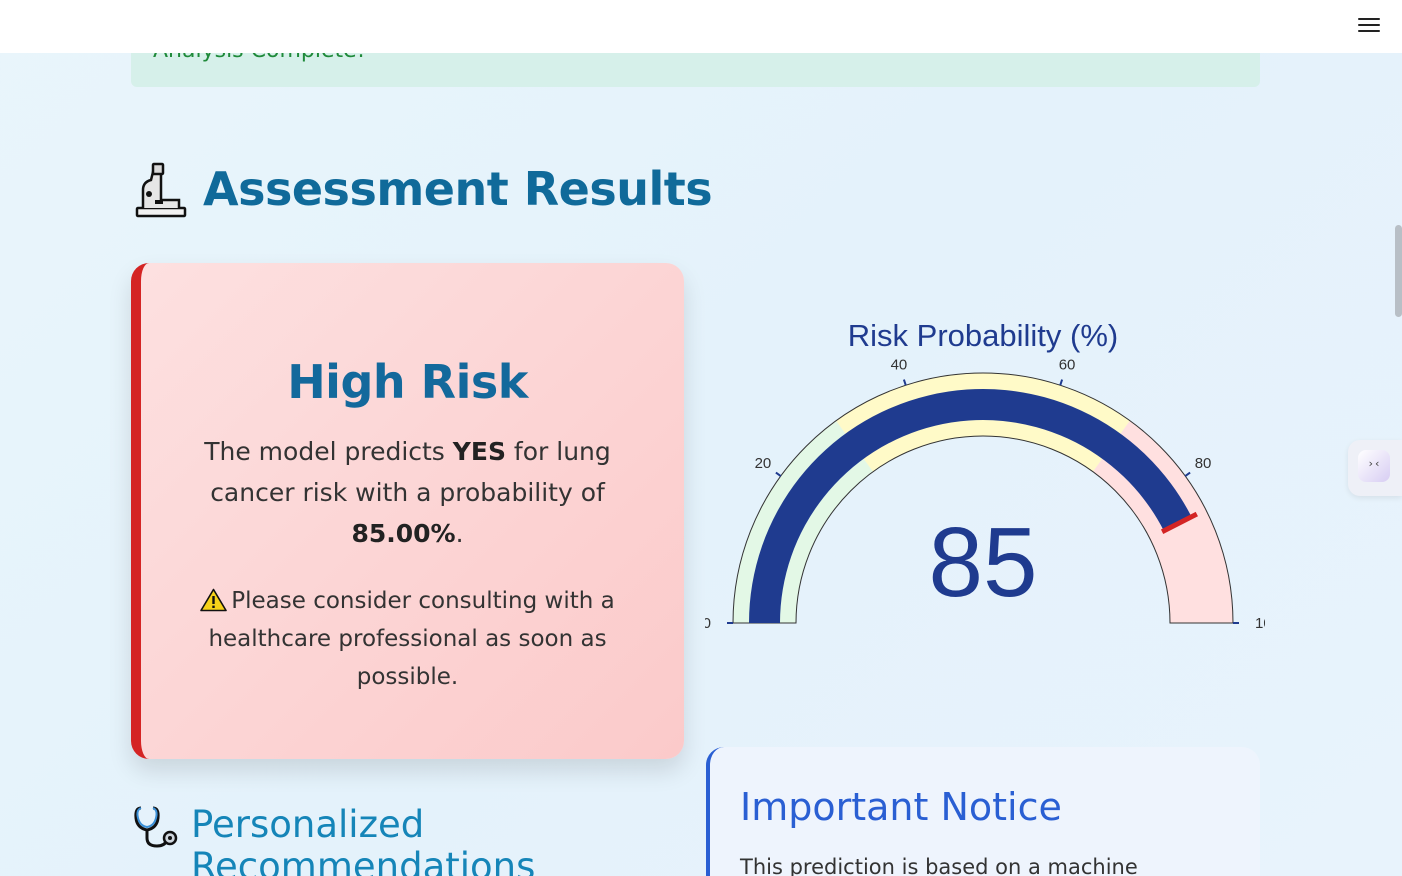  I want to click on recommendations-title: Personalized Recommendations, so click(363, 839).